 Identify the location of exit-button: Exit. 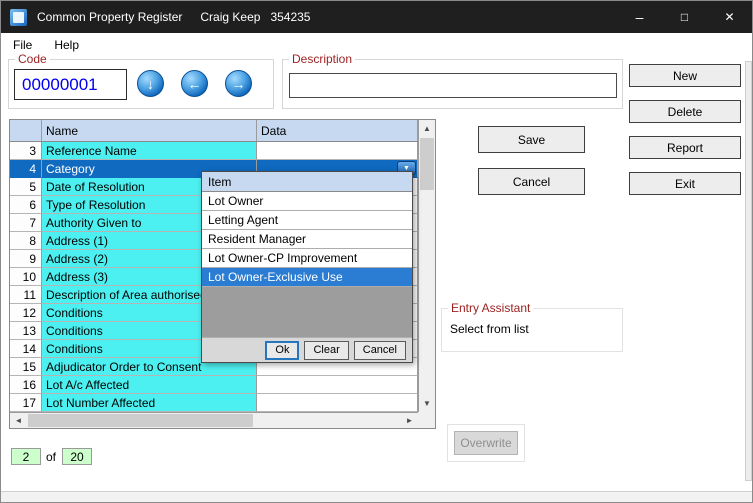
(685, 183).